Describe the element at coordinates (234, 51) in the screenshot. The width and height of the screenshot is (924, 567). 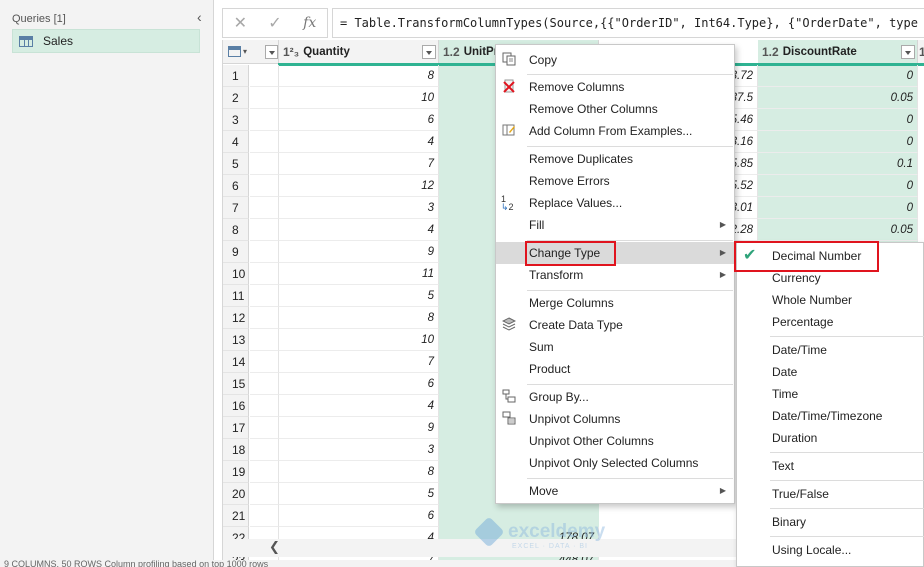
I see `table-menu-icon` at that location.